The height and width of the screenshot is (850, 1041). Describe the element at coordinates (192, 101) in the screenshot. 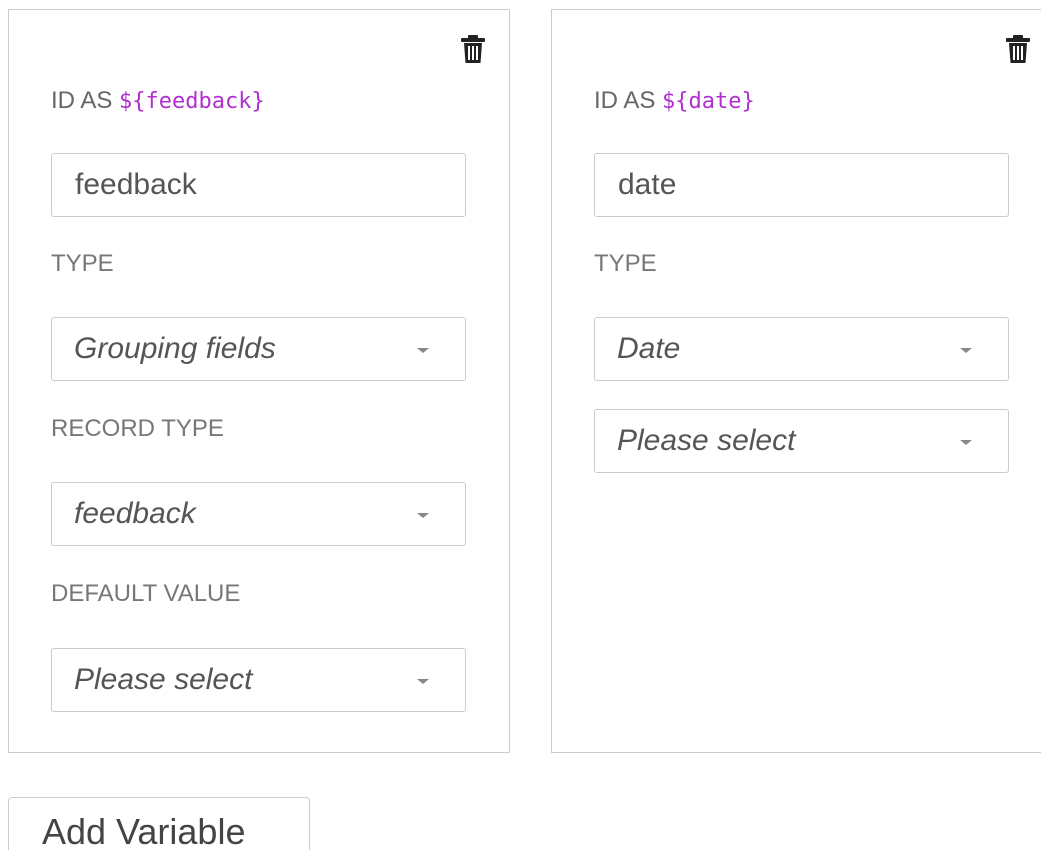

I see `variable-token: ${feedback}` at that location.